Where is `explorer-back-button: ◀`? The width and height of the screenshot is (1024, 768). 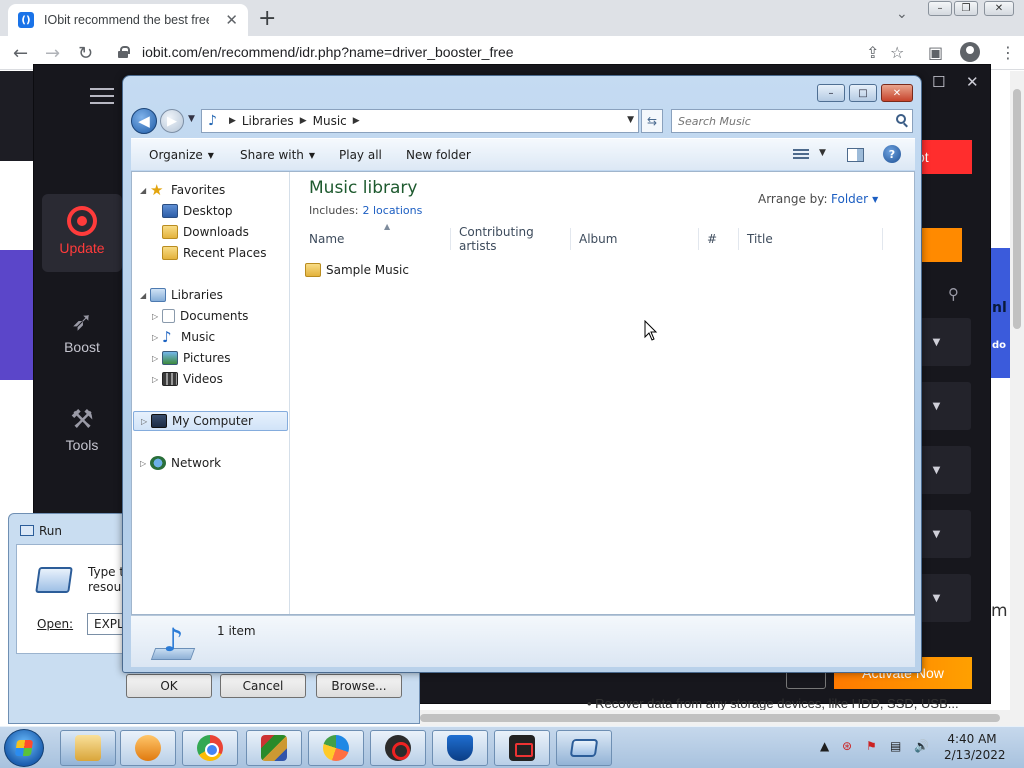
explorer-back-button: ◀ is located at coordinates (144, 121).